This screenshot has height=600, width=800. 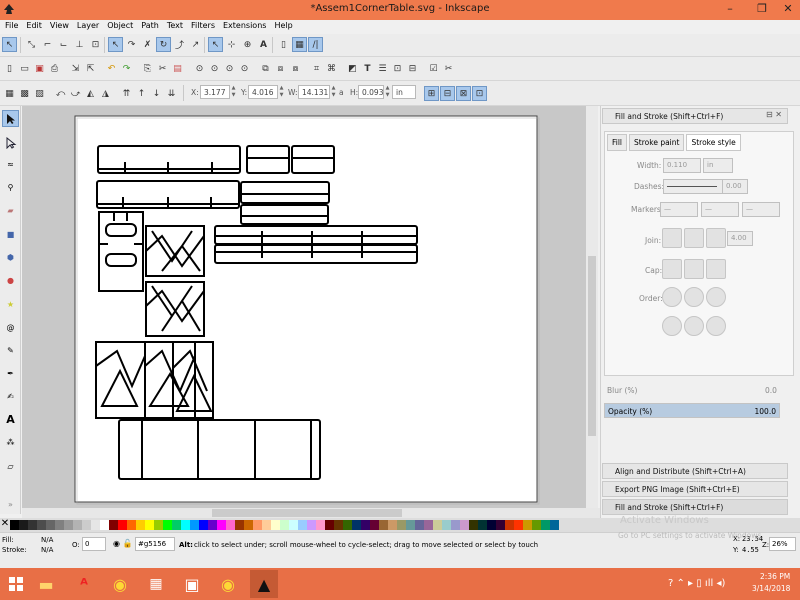 What do you see at coordinates (716, 297) in the screenshot?
I see `order-markers-icon` at bounding box center [716, 297].